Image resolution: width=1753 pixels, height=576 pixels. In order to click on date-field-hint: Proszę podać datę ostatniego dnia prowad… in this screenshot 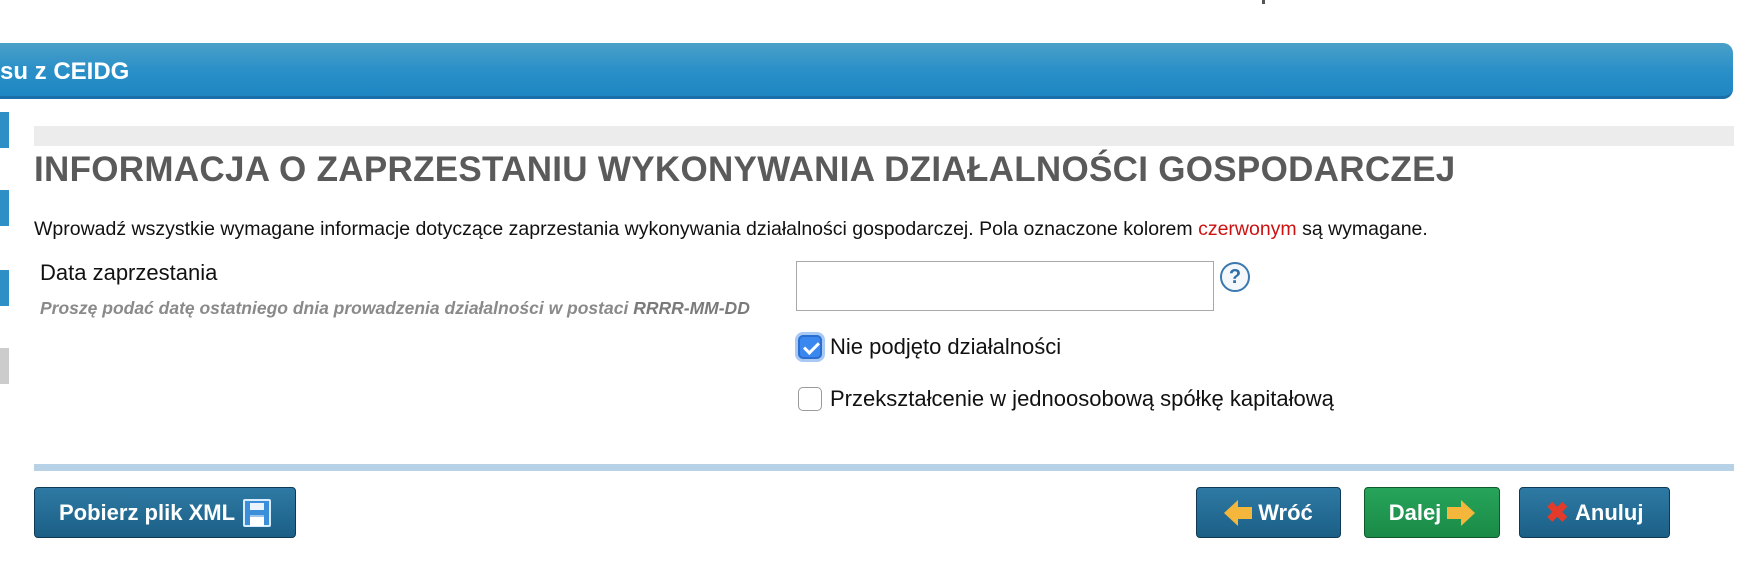, I will do `click(410, 308)`.